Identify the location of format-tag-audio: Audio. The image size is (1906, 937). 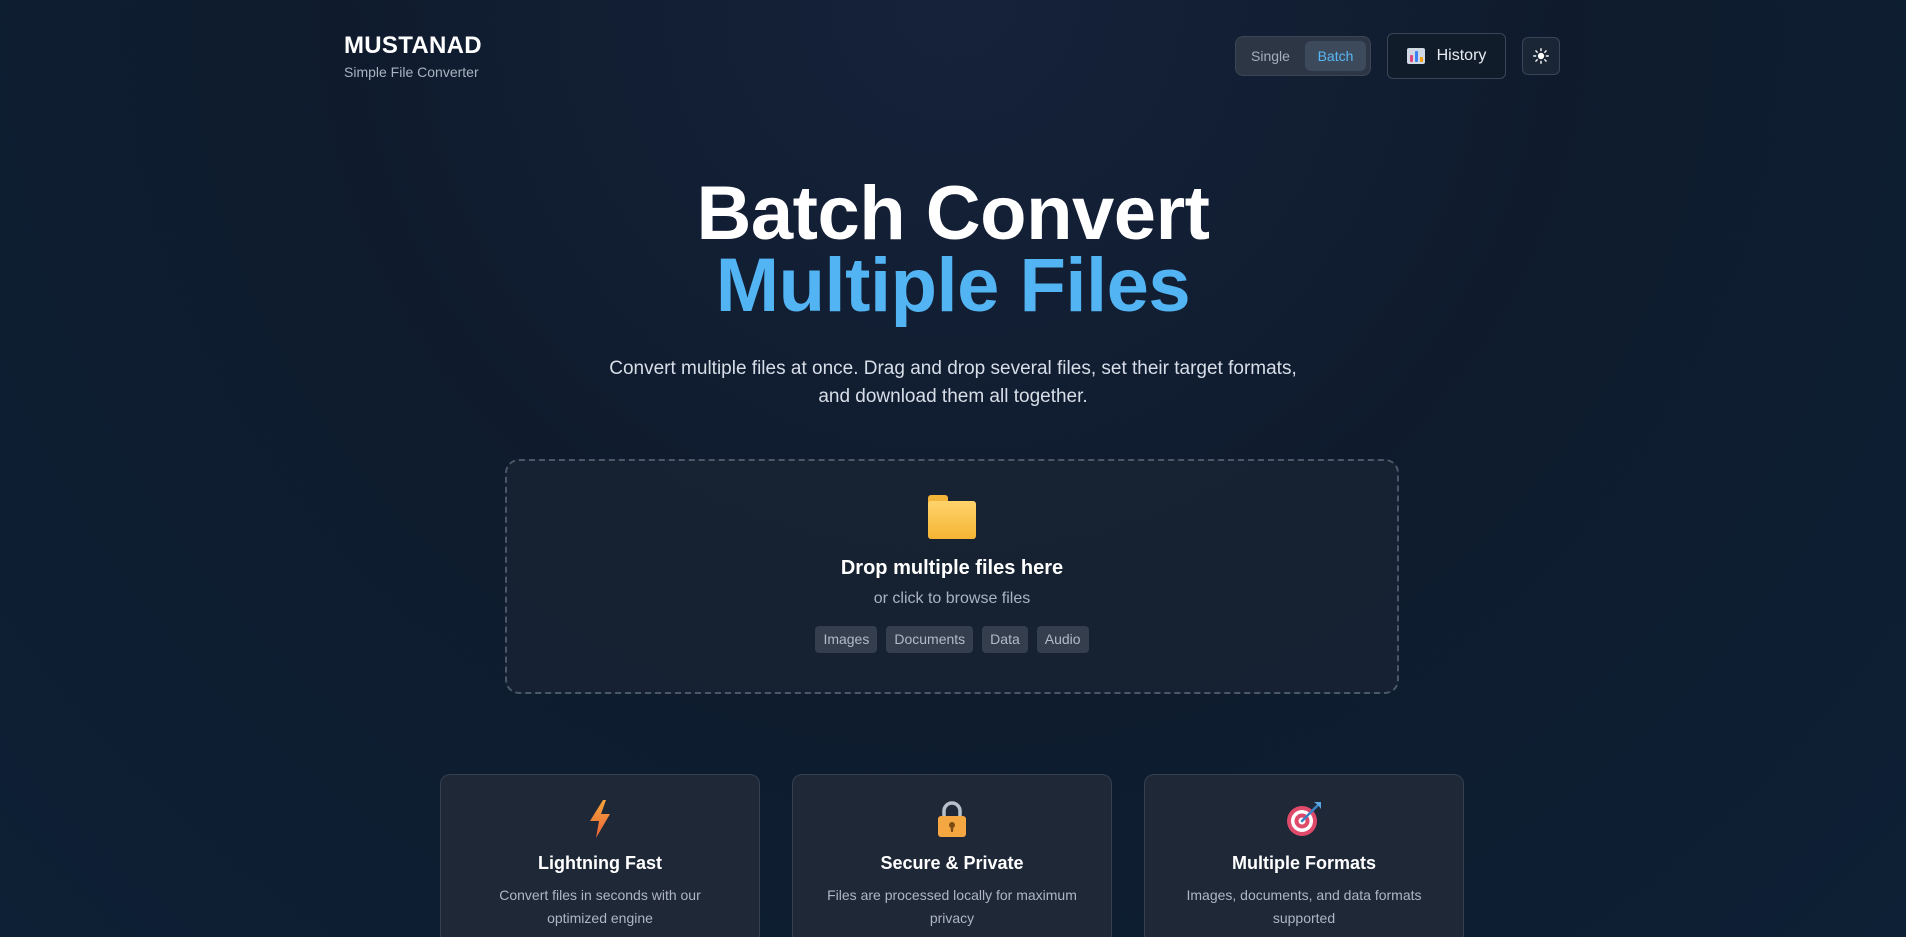
(1062, 639).